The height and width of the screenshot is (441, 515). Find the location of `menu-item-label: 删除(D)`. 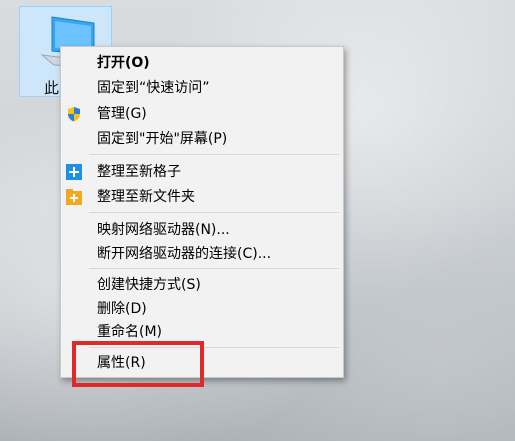

menu-item-label: 删除(D) is located at coordinates (122, 309).